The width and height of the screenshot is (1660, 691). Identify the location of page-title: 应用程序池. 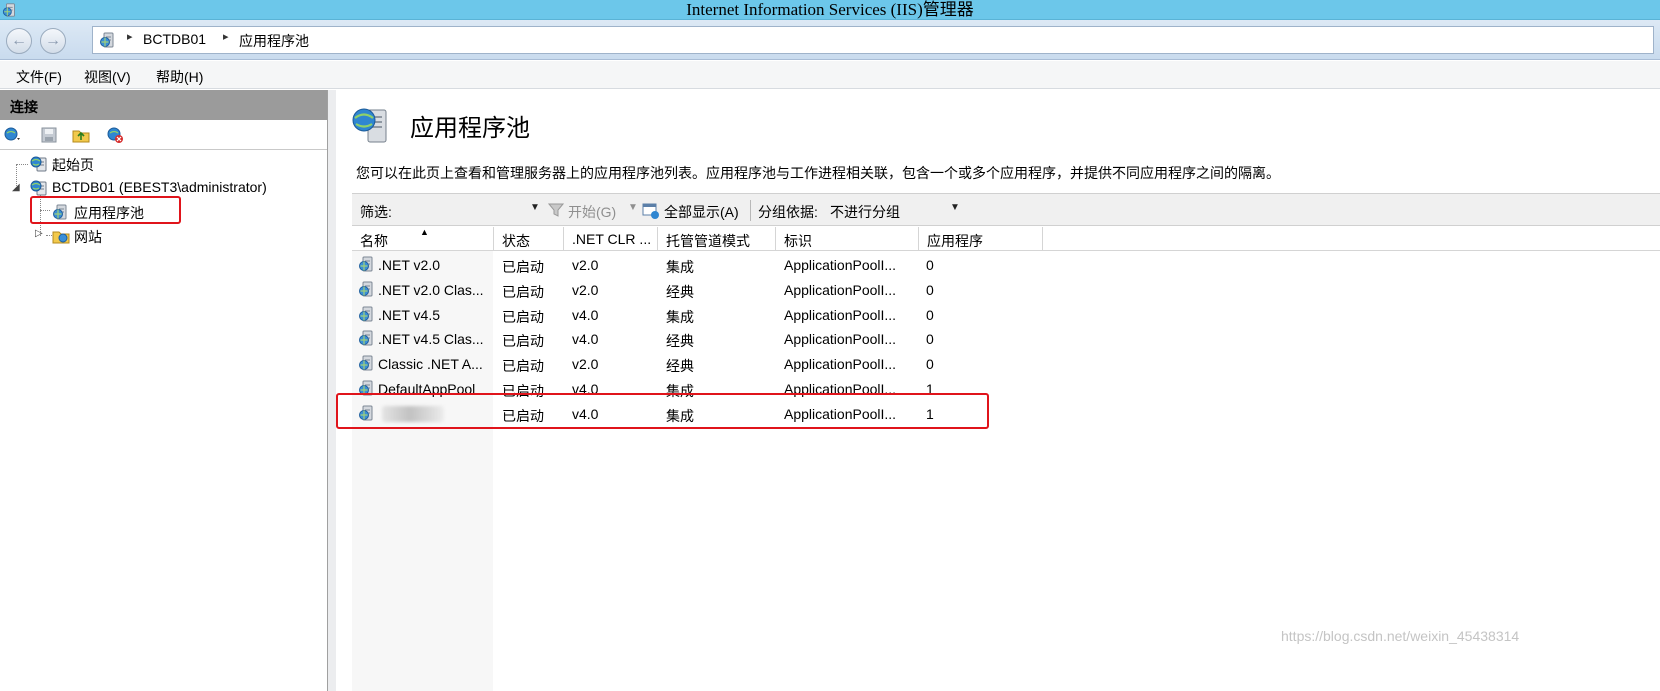
(470, 128).